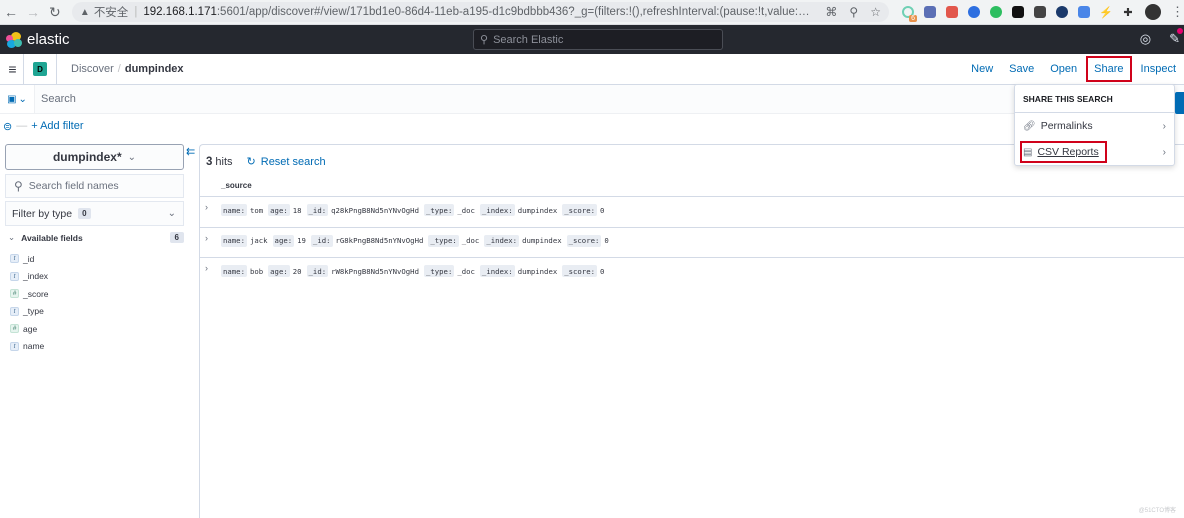 The width and height of the screenshot is (1184, 518). I want to click on bookmark-star-icon: ☆, so click(875, 12).